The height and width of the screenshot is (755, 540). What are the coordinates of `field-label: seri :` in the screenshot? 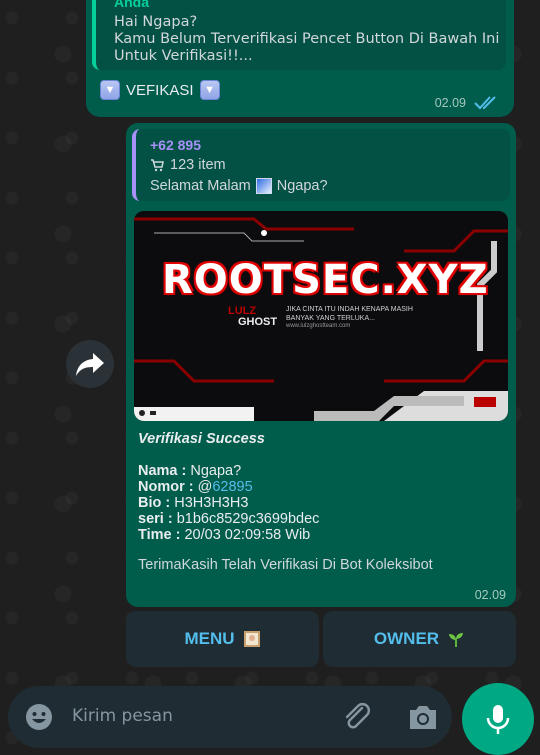 It's located at (155, 519).